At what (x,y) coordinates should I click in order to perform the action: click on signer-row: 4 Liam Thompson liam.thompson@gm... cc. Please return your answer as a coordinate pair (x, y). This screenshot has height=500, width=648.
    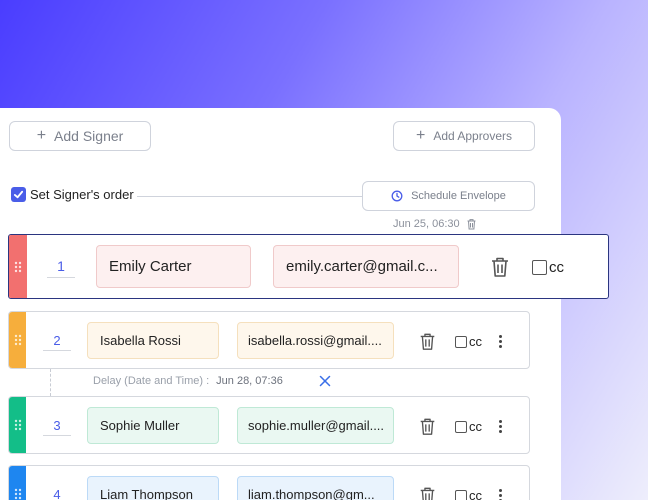
    Looking at the image, I should click on (269, 482).